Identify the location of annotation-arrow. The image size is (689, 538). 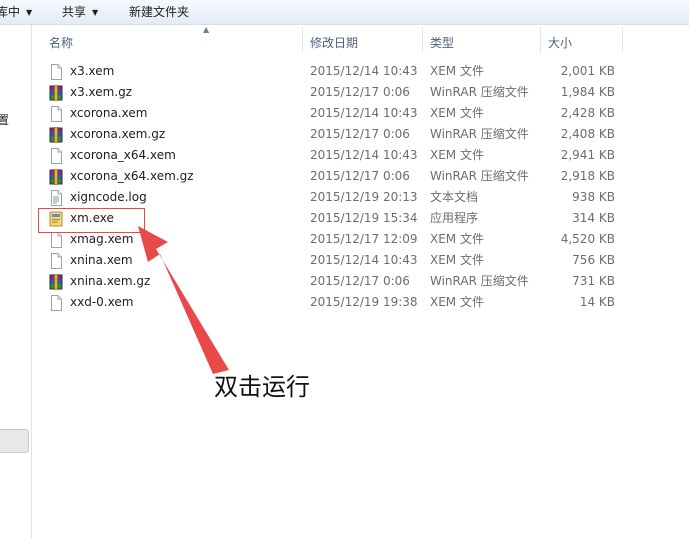
(183, 300).